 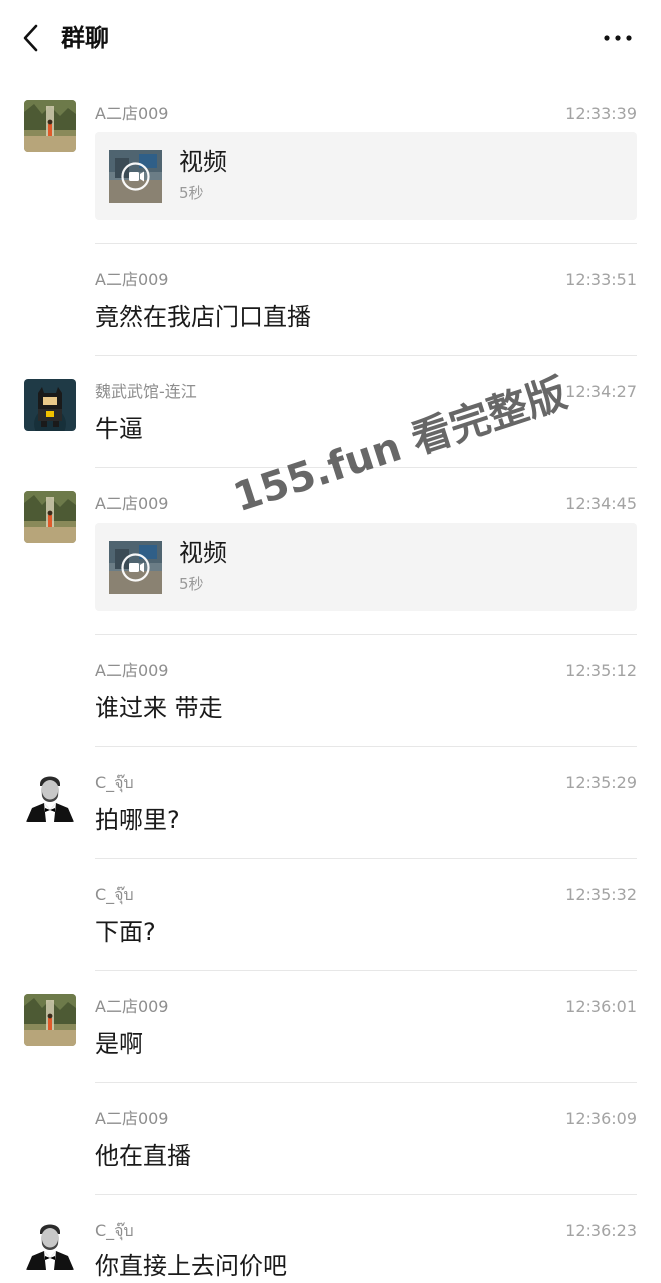 What do you see at coordinates (601, 1006) in the screenshot?
I see `message-time: 12:36:01` at bounding box center [601, 1006].